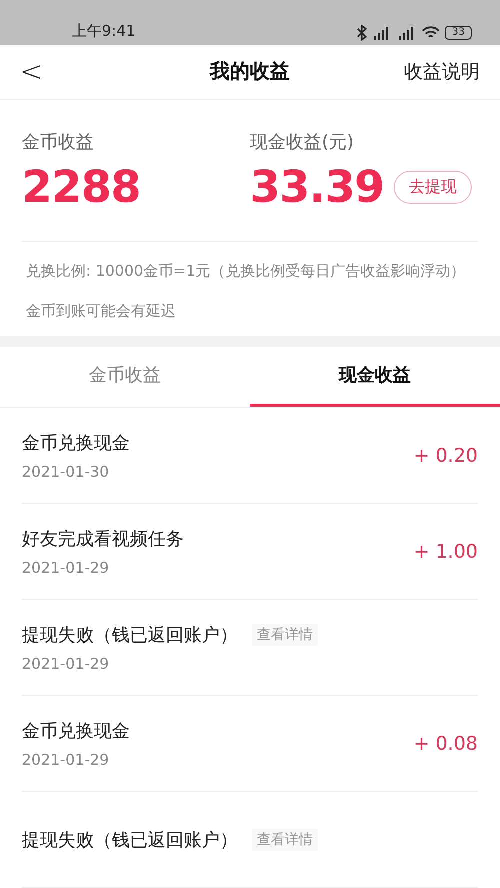 This screenshot has height=888, width=500. Describe the element at coordinates (81, 188) in the screenshot. I see `coin-earnings-value: 2288` at that location.